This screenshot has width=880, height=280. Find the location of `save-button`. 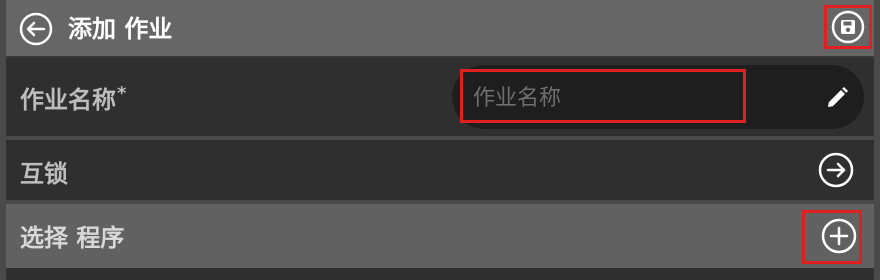

save-button is located at coordinates (848, 27).